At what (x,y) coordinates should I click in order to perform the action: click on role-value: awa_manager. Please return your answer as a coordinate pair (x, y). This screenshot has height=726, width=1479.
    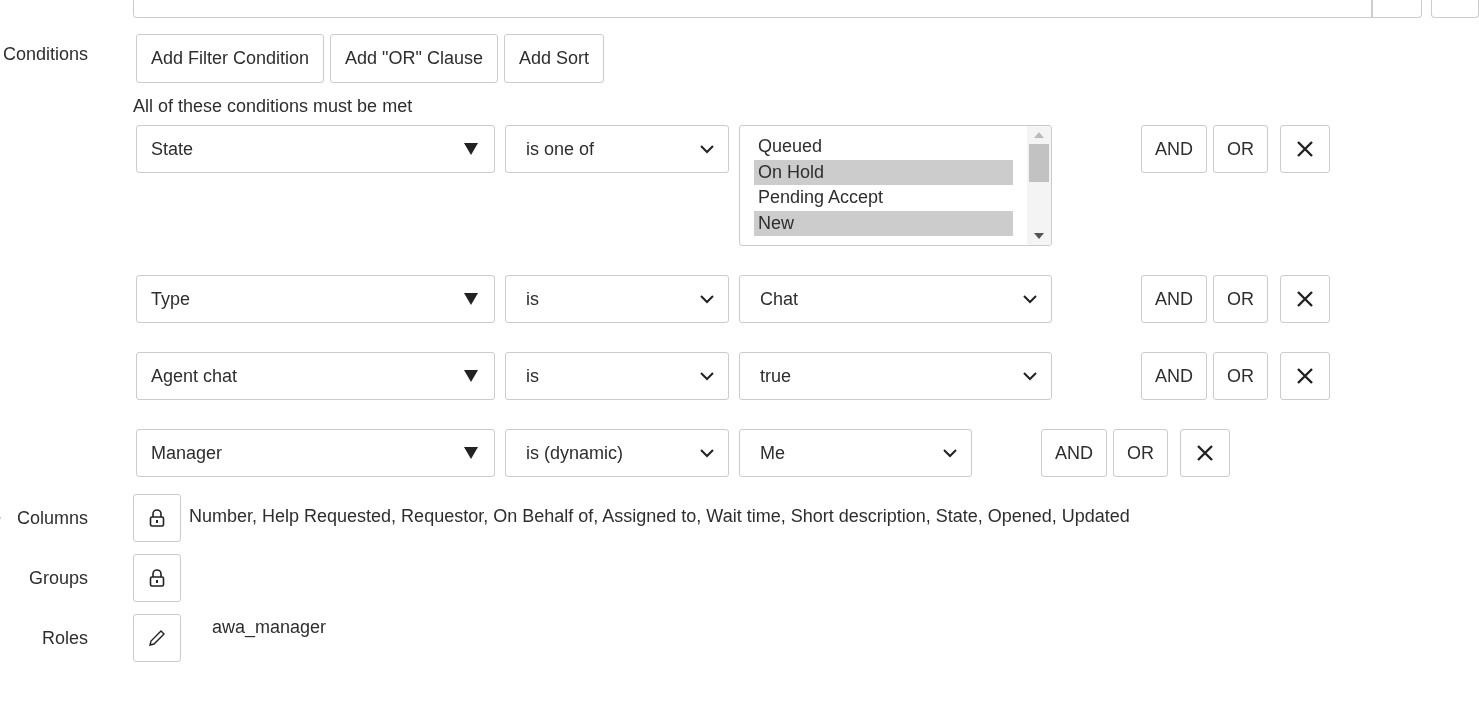
    Looking at the image, I should click on (269, 627).